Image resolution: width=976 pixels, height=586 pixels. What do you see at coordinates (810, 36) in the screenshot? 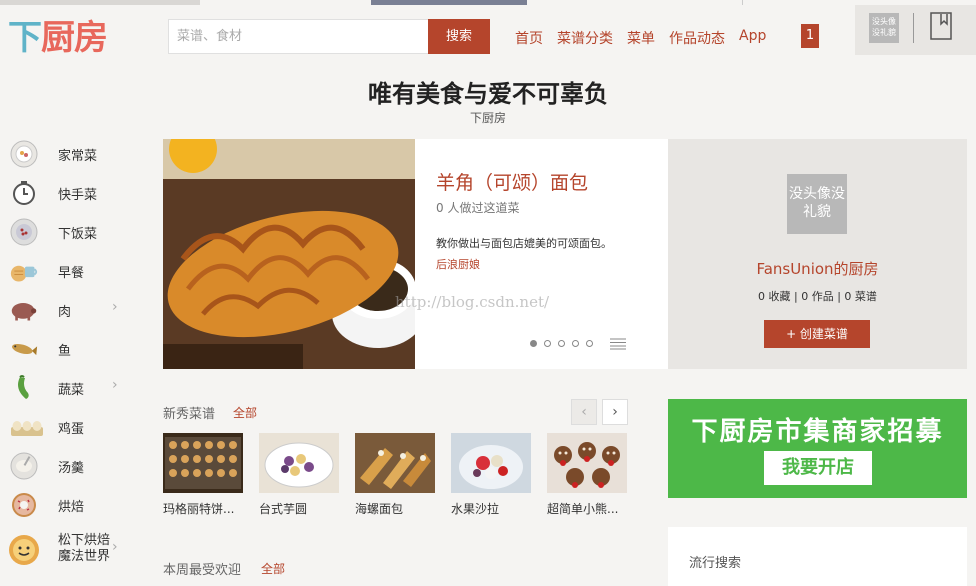
I see `notification-badge: 1` at bounding box center [810, 36].